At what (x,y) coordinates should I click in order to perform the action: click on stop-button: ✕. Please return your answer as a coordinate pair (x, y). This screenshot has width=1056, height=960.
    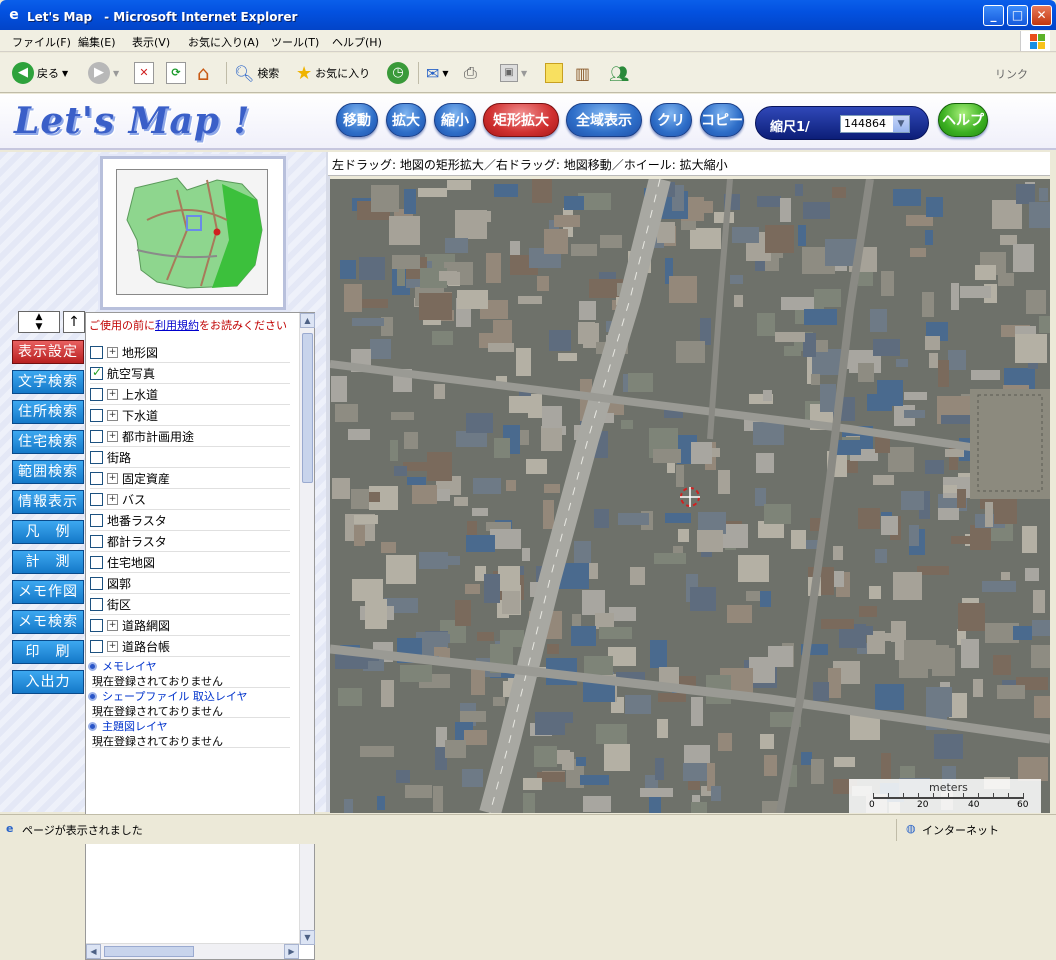
    Looking at the image, I should click on (144, 73).